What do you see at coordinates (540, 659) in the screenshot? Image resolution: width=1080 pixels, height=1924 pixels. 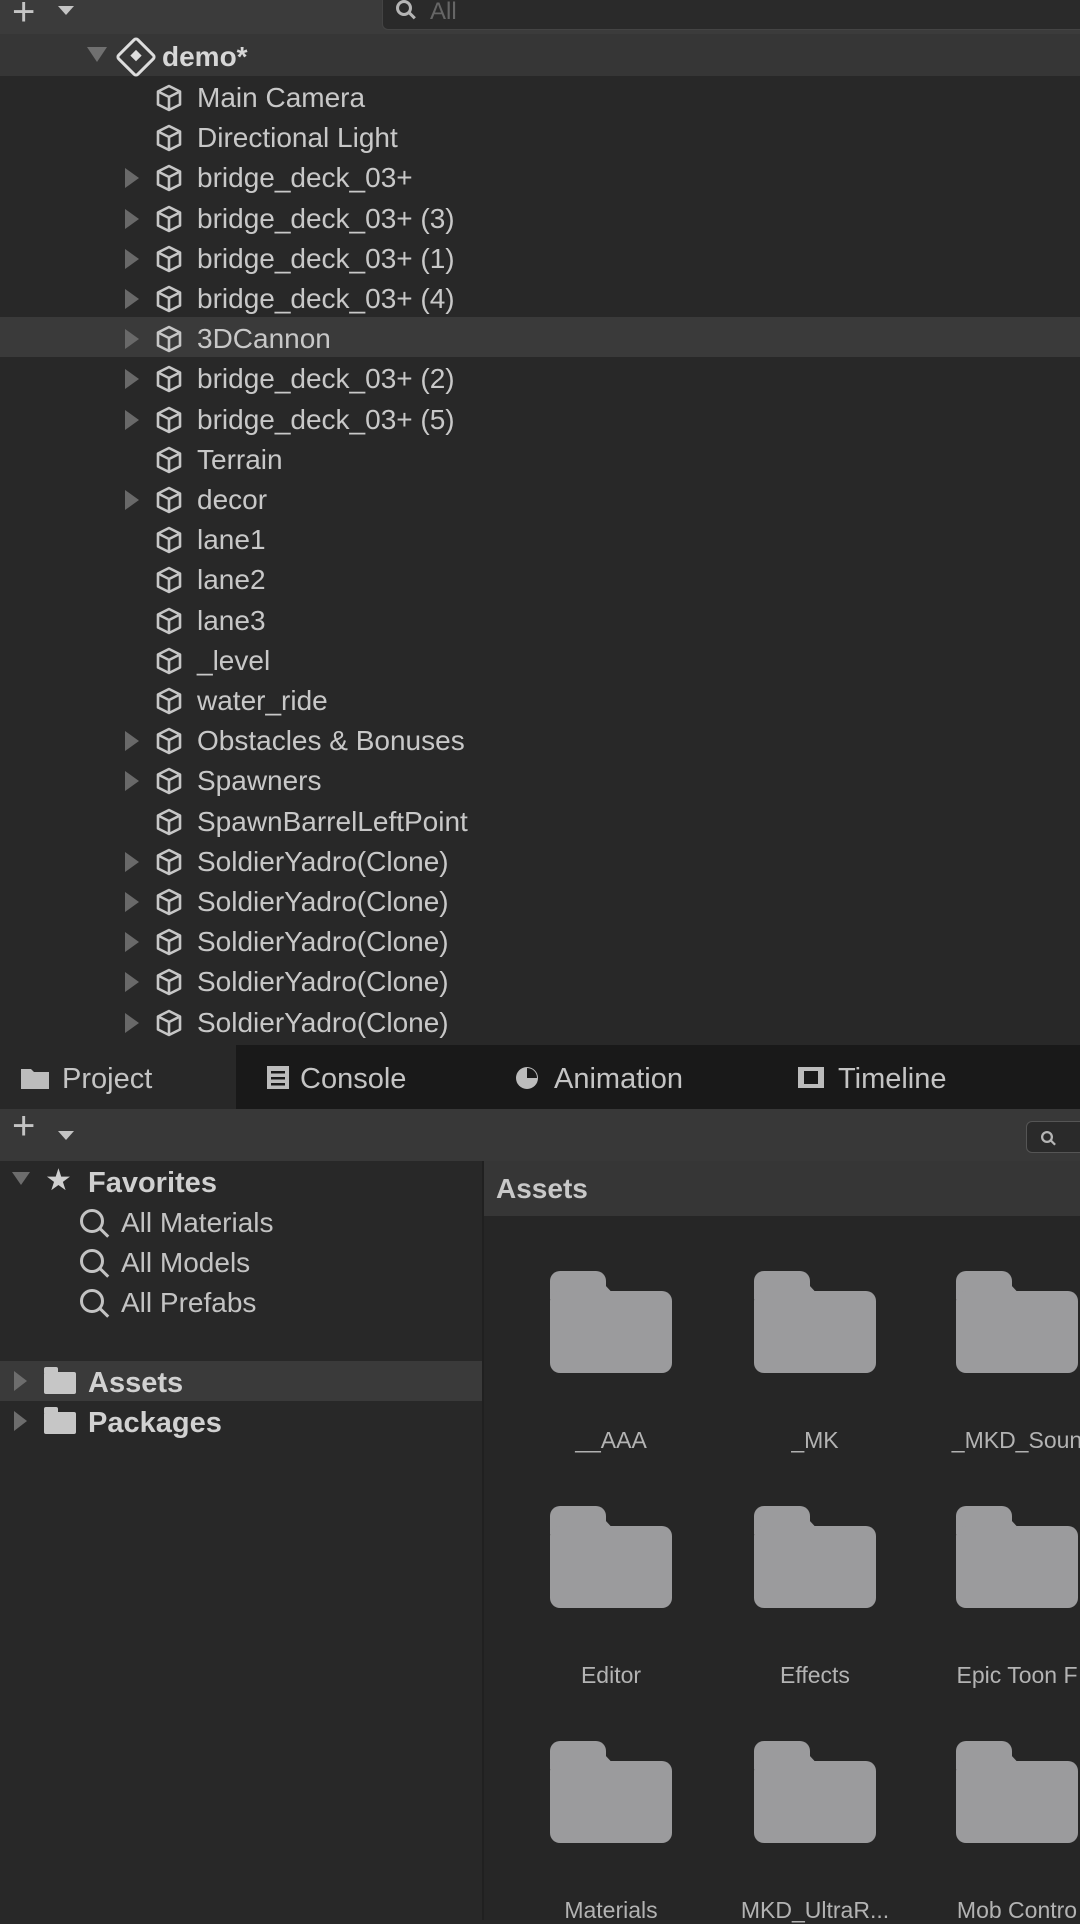 I see `hierarchy-item: _level` at bounding box center [540, 659].